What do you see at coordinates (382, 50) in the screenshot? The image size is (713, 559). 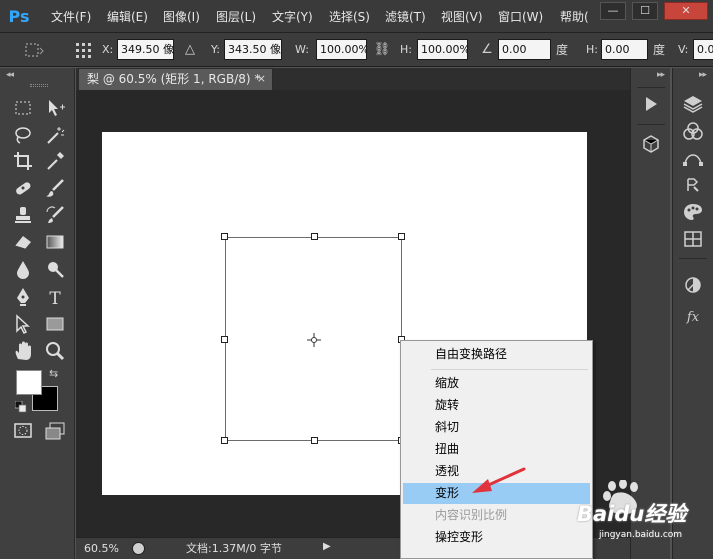 I see `link-icon: ⛓` at bounding box center [382, 50].